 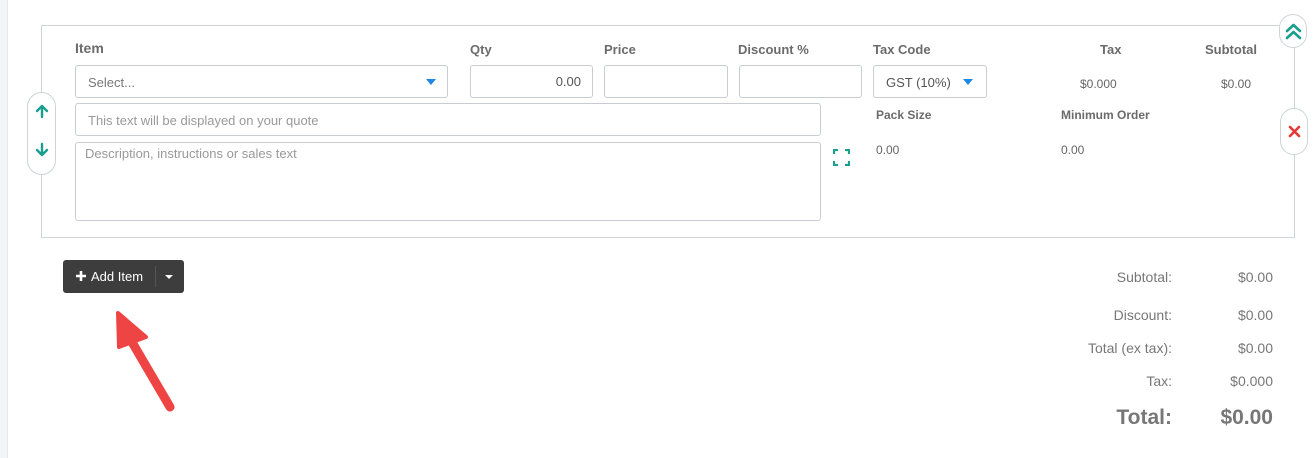 What do you see at coordinates (448, 181) in the screenshot?
I see `description-textarea: Description, instructions or sales text` at bounding box center [448, 181].